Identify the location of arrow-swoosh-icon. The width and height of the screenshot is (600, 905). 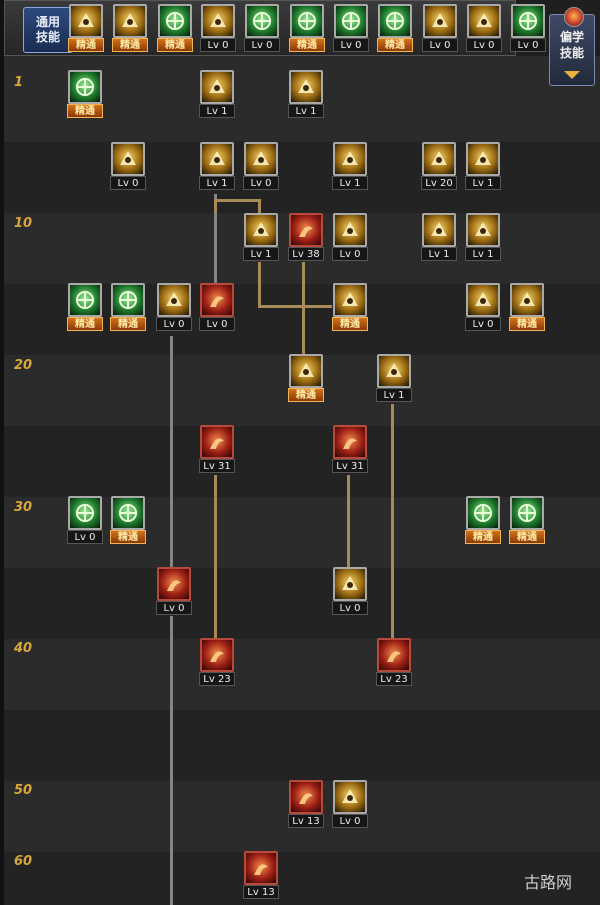
(130, 21).